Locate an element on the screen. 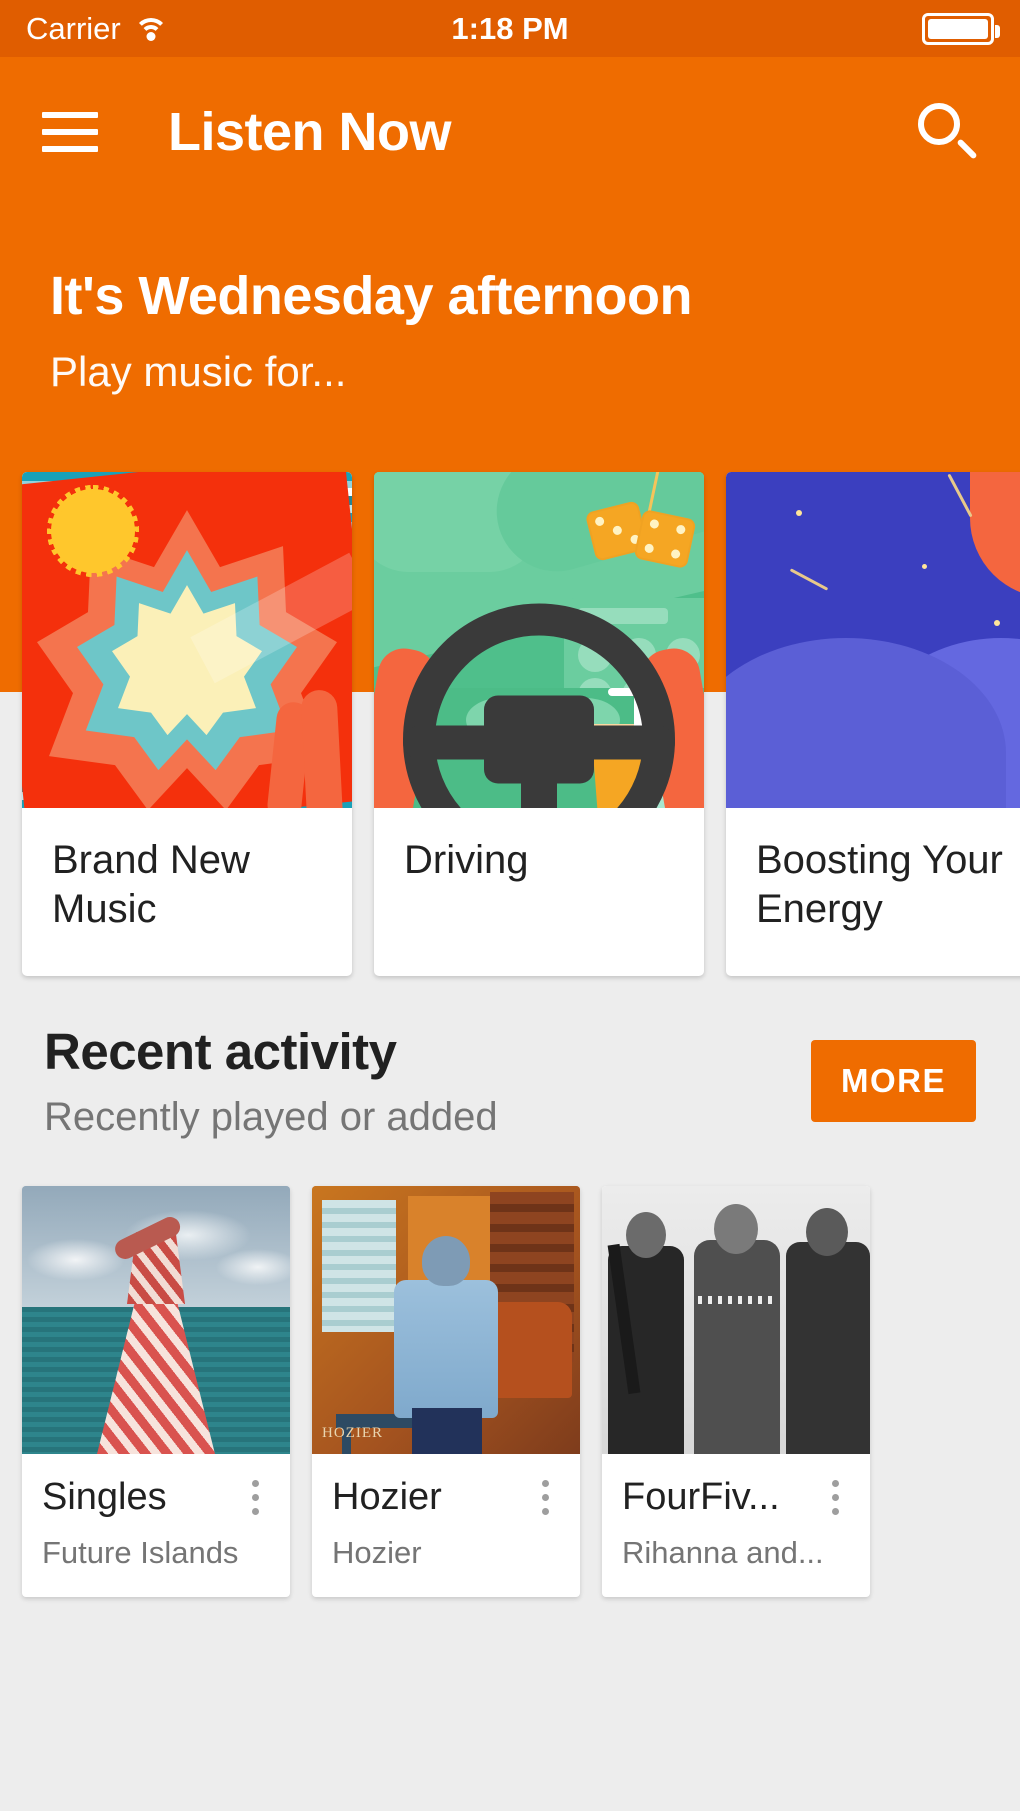 This screenshot has height=1811, width=1020. situation-card: Brand New Music is located at coordinates (187, 724).